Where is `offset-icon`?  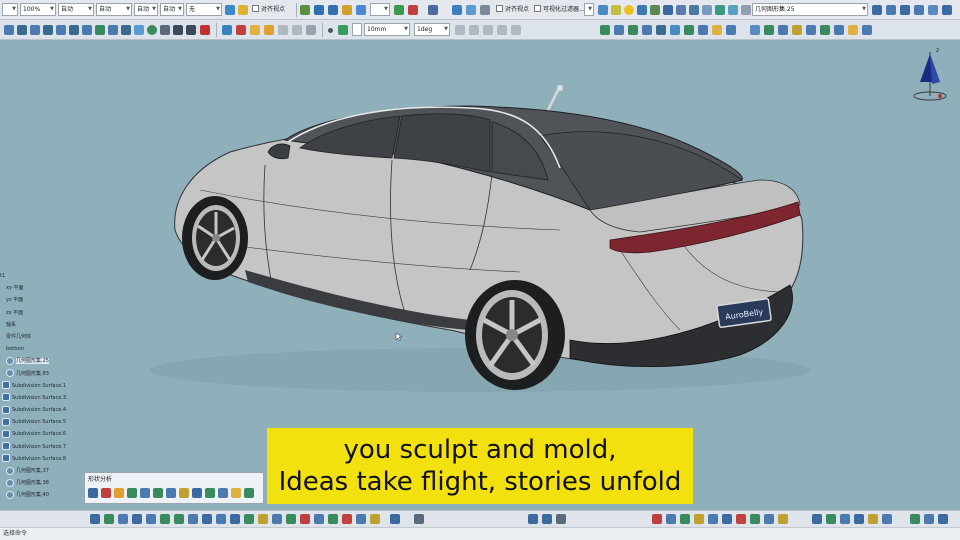
offset-icon is located at coordinates (139, 30).